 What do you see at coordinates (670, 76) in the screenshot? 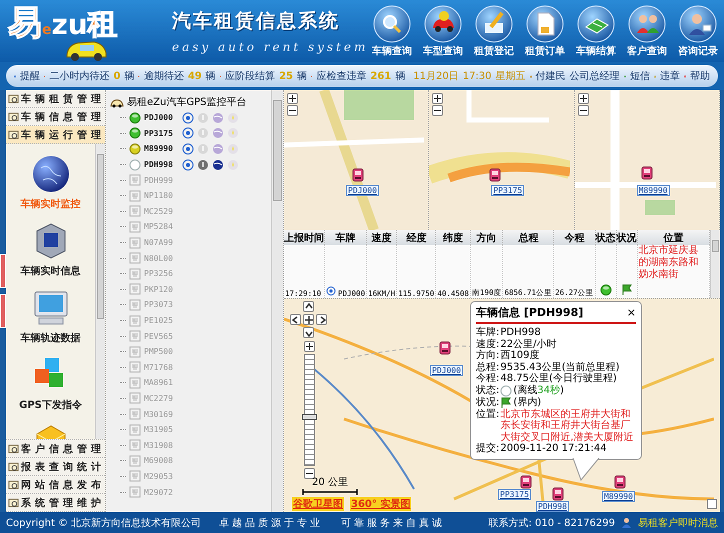
I see `toolbar-link: 违章` at bounding box center [670, 76].